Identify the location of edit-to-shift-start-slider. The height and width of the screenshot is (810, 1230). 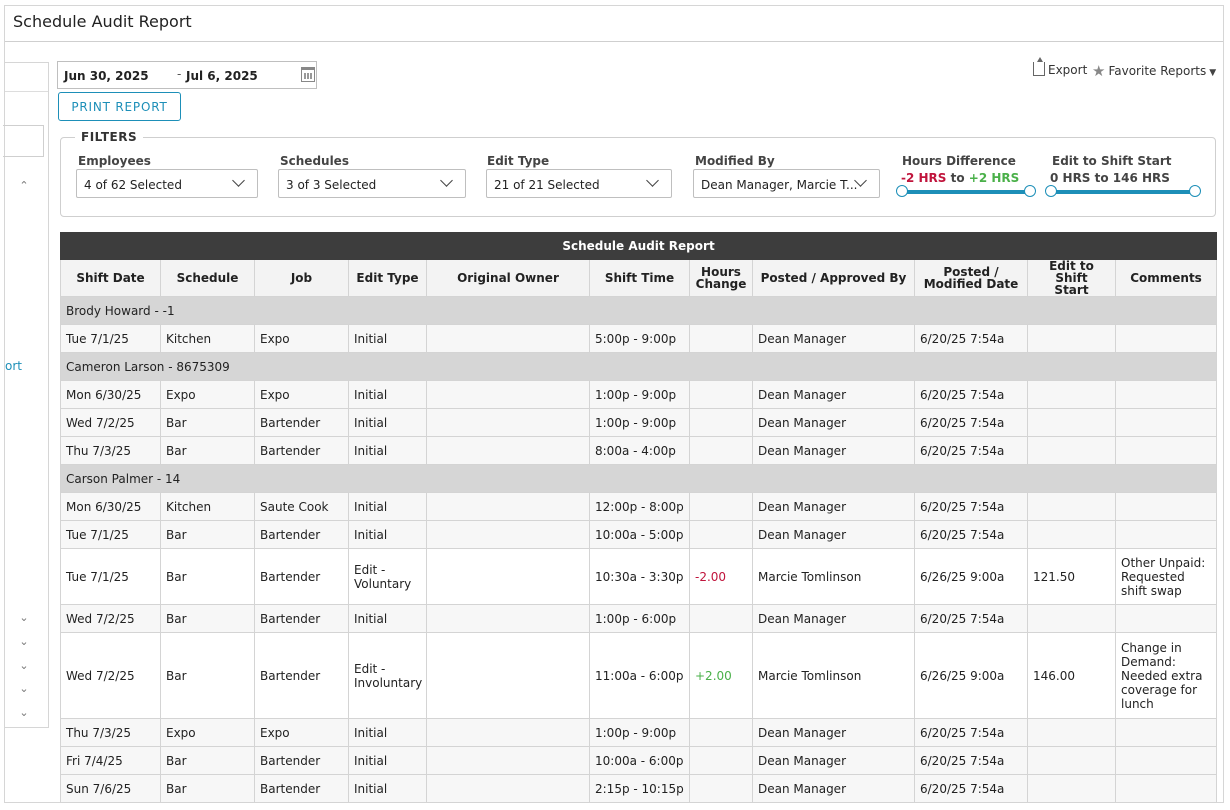
(1123, 191).